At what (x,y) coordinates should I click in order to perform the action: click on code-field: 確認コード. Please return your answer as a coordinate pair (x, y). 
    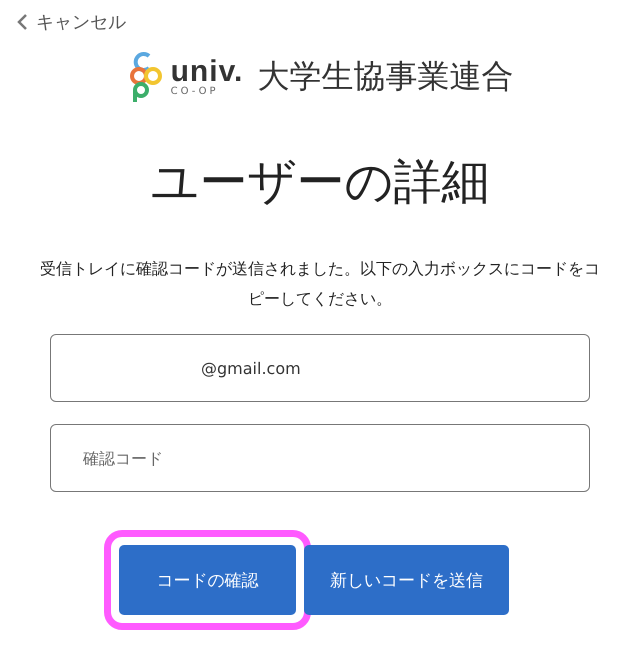
    Looking at the image, I should click on (320, 458).